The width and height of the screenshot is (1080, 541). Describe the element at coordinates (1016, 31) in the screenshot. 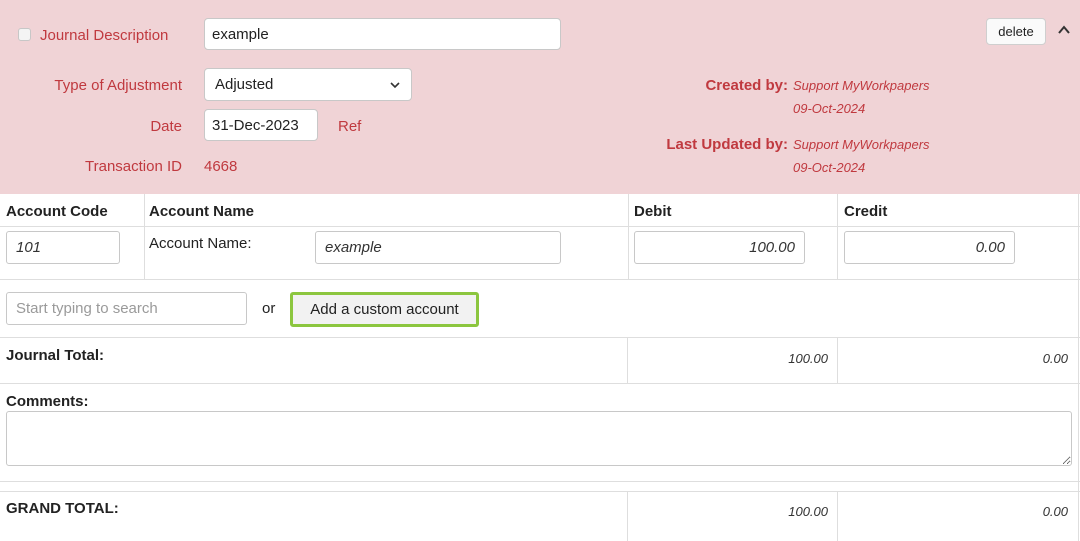

I see `delete-button: delete` at that location.